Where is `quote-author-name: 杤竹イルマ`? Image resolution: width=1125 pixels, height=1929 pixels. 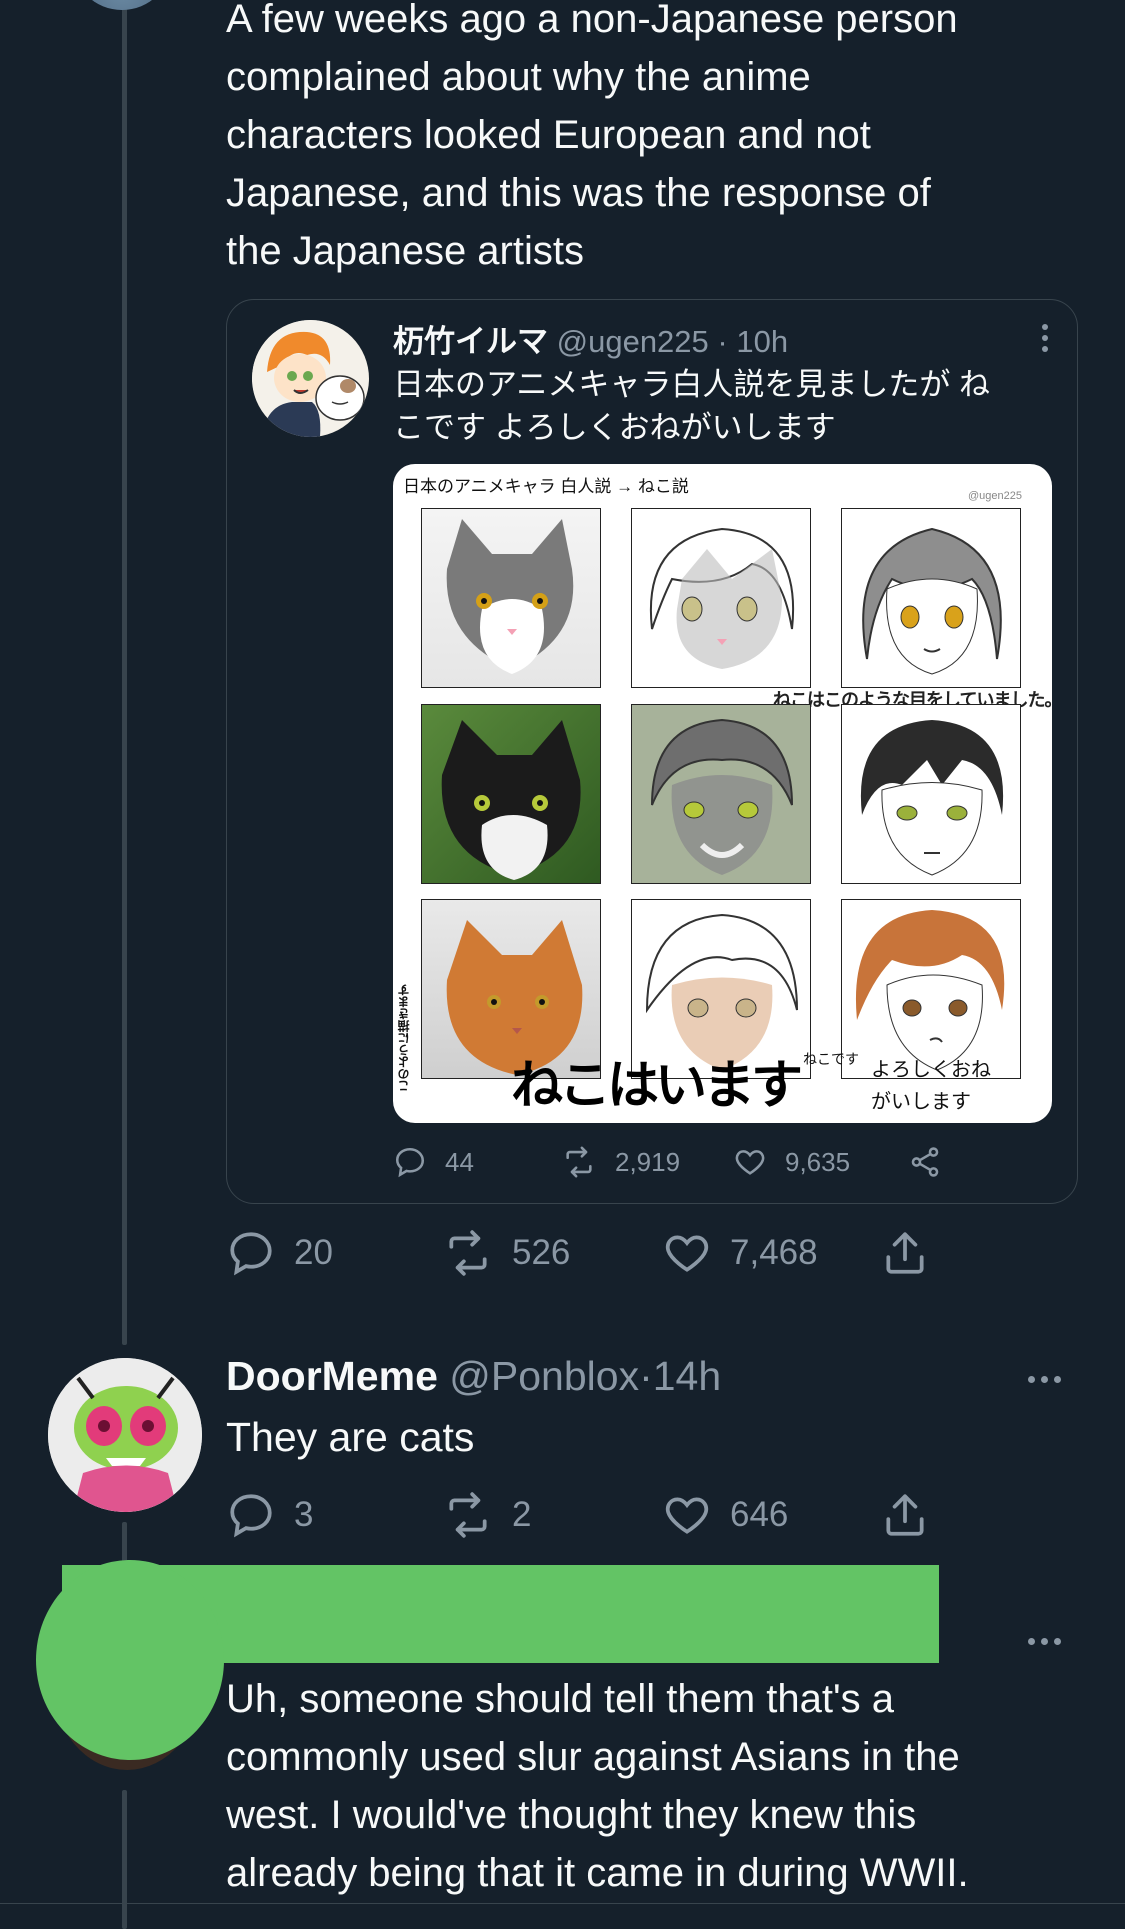 quote-author-name: 杤竹イルマ is located at coordinates (470, 341).